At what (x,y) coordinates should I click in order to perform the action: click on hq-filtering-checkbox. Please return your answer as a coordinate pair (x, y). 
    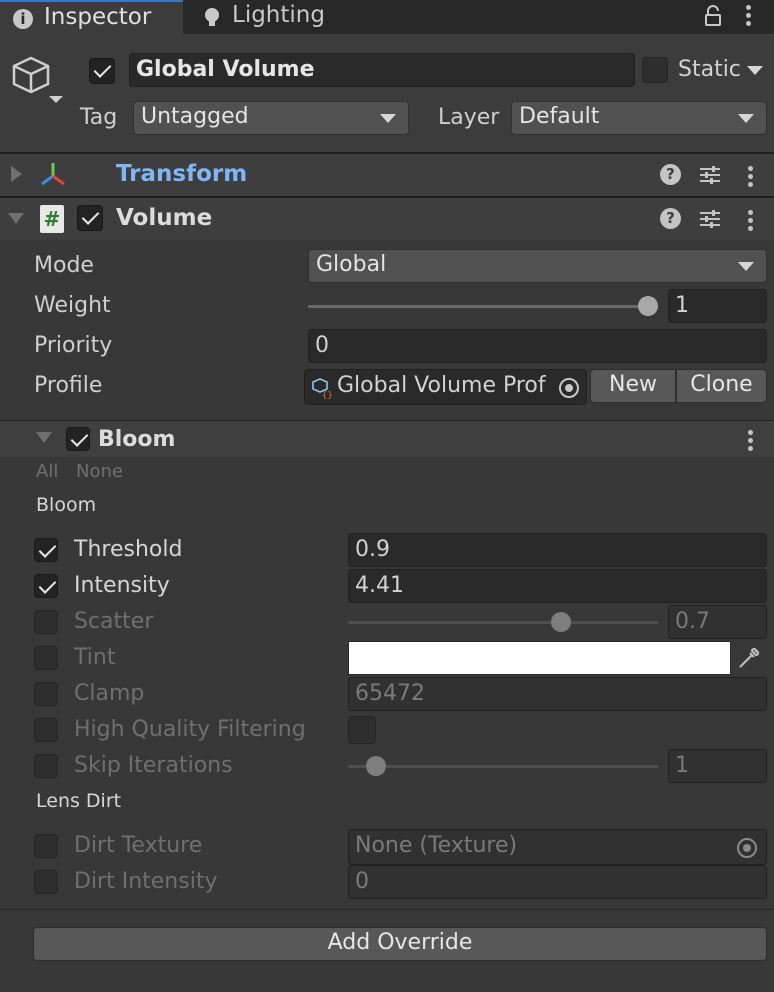
    Looking at the image, I should click on (362, 730).